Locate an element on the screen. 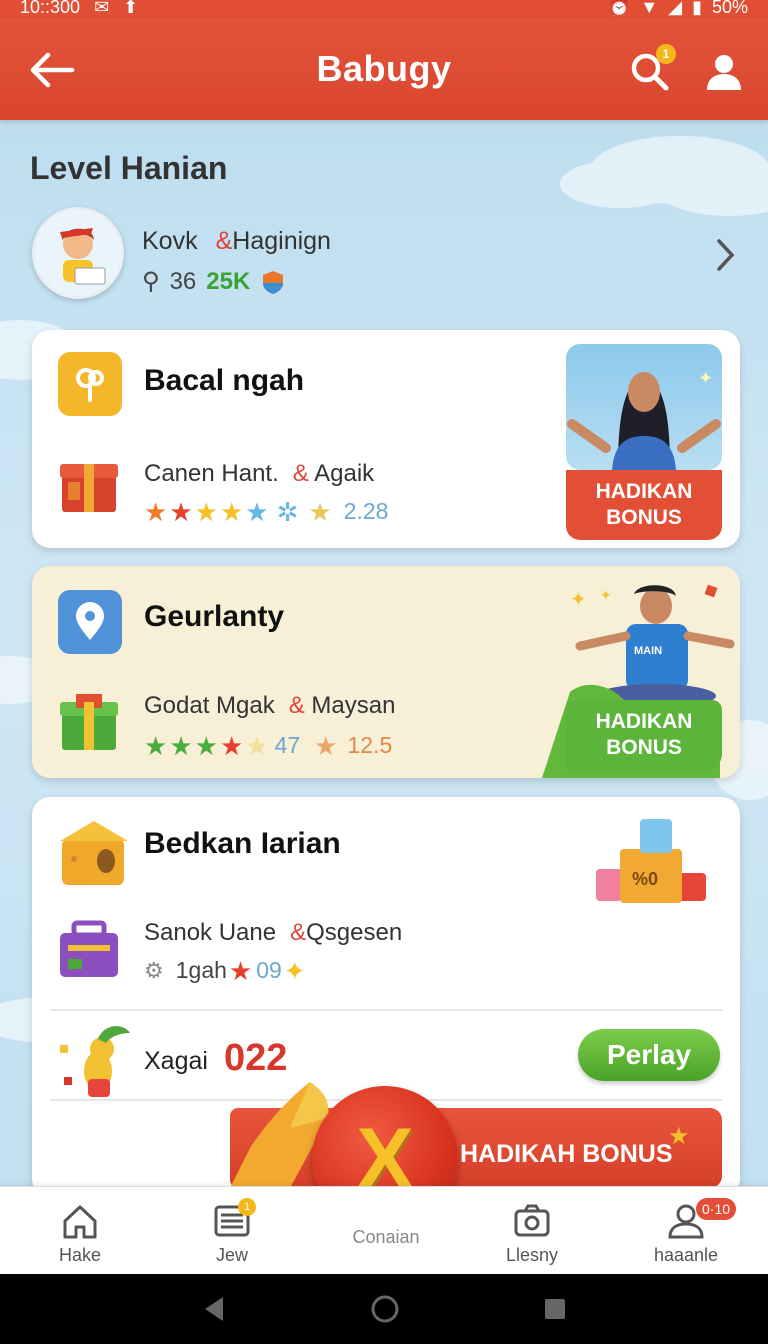  chevron-right-icon is located at coordinates (725, 255).